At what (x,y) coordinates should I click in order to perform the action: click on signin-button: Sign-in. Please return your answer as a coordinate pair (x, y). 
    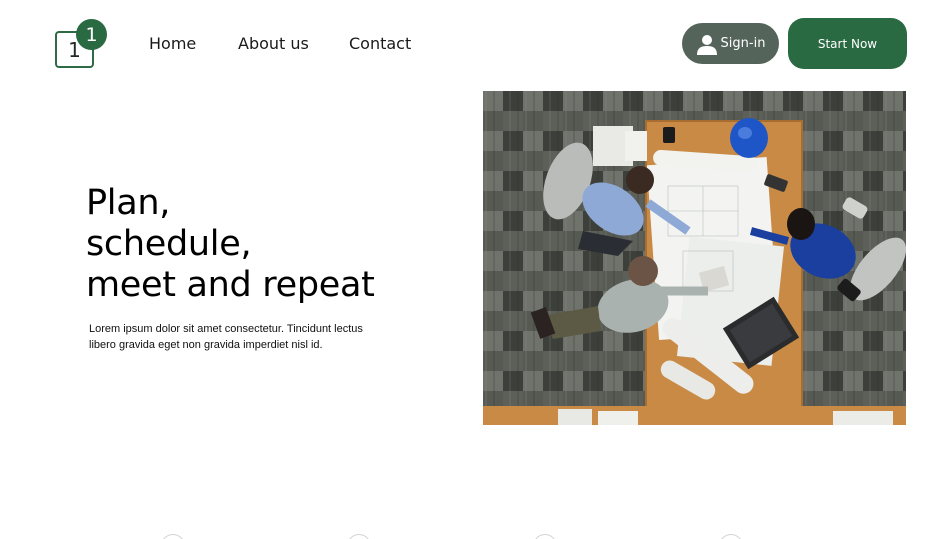
    Looking at the image, I should click on (730, 43).